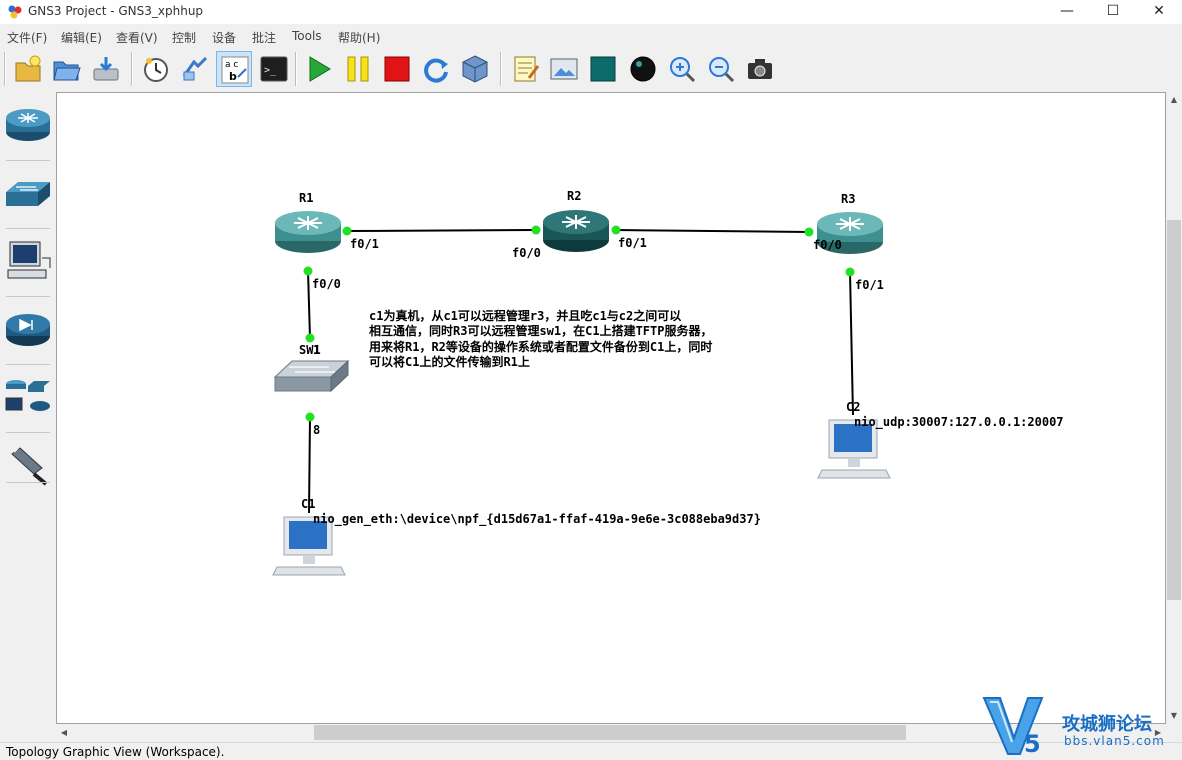  Describe the element at coordinates (27, 124) in the screenshot. I see `routers-icon` at that location.